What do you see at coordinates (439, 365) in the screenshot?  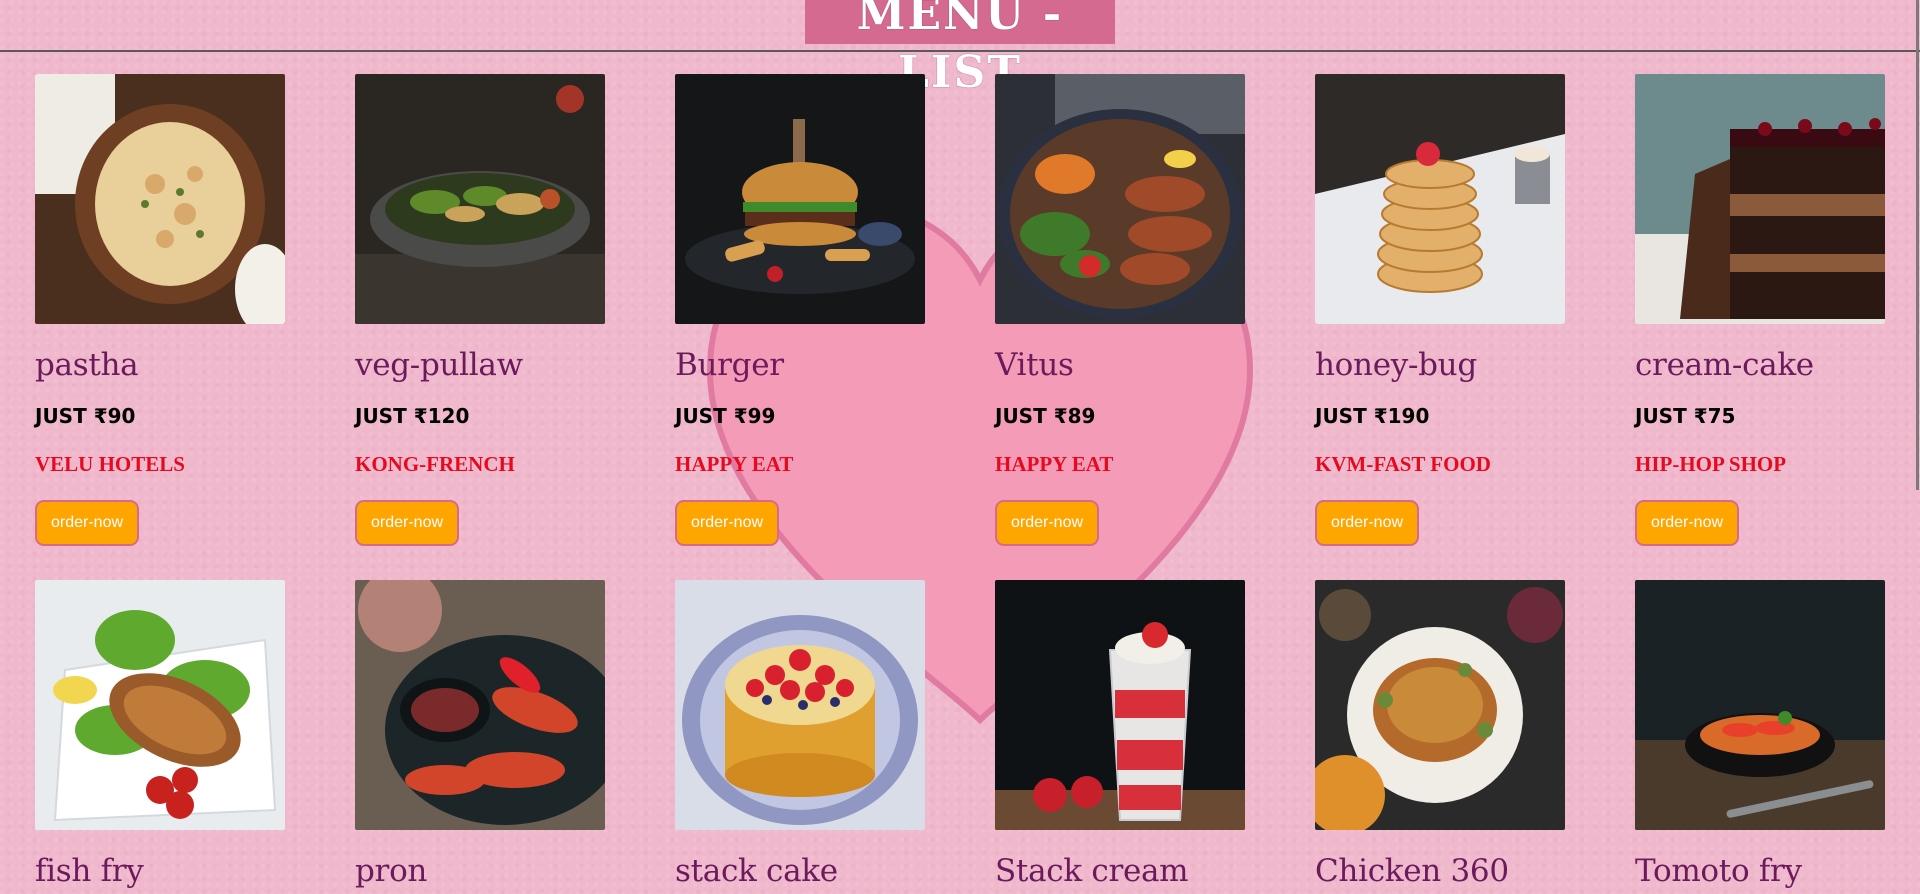 I see `dish-name: veg-pullaw` at bounding box center [439, 365].